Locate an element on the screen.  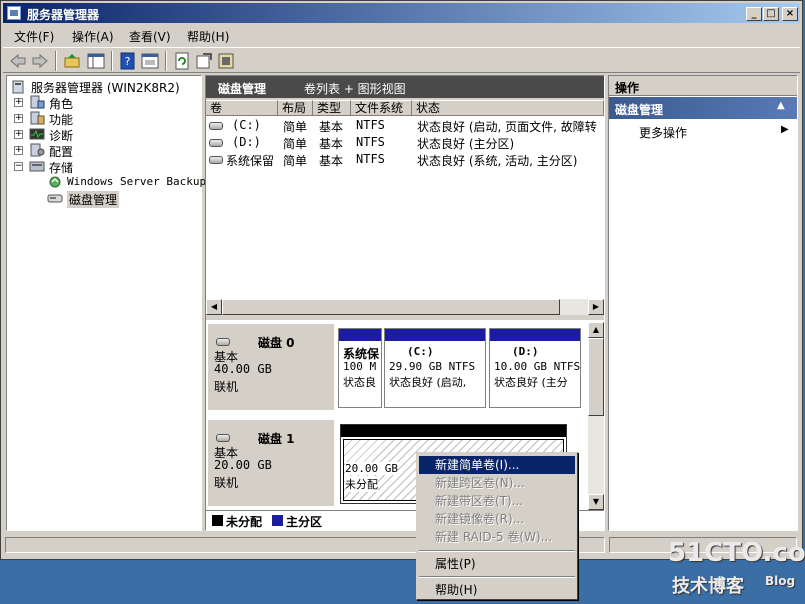
volume-name: (C:) is located at coordinates (246, 125).